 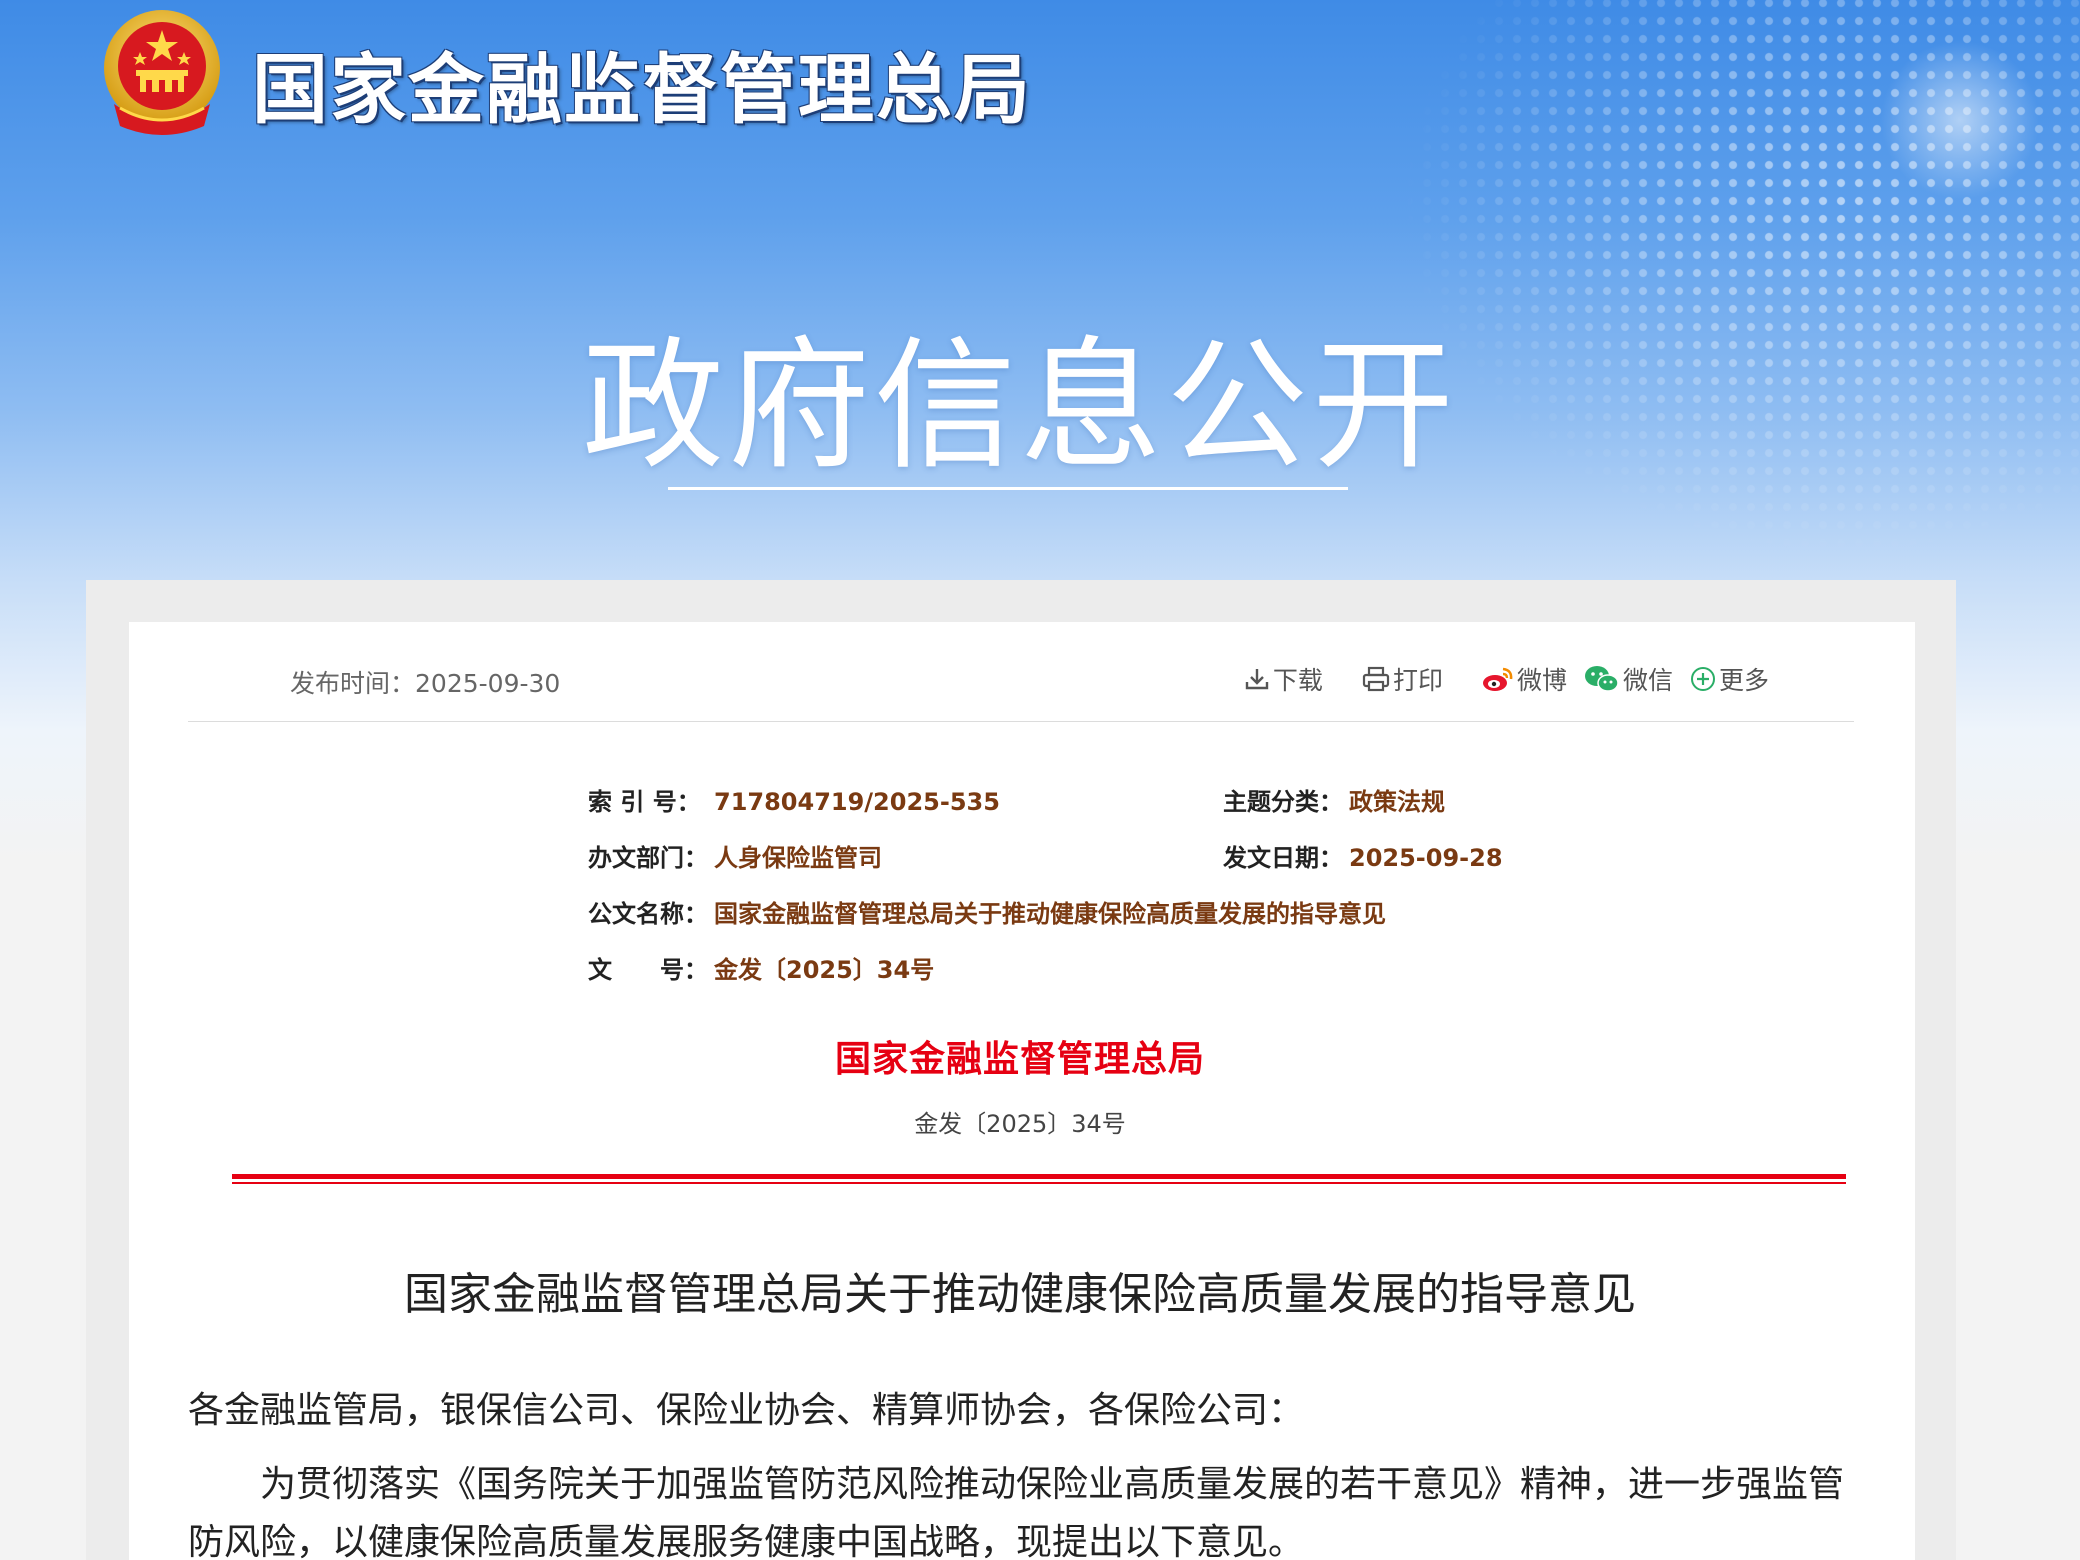 What do you see at coordinates (857, 802) in the screenshot?
I see `index-value: 717804719/2025-535` at bounding box center [857, 802].